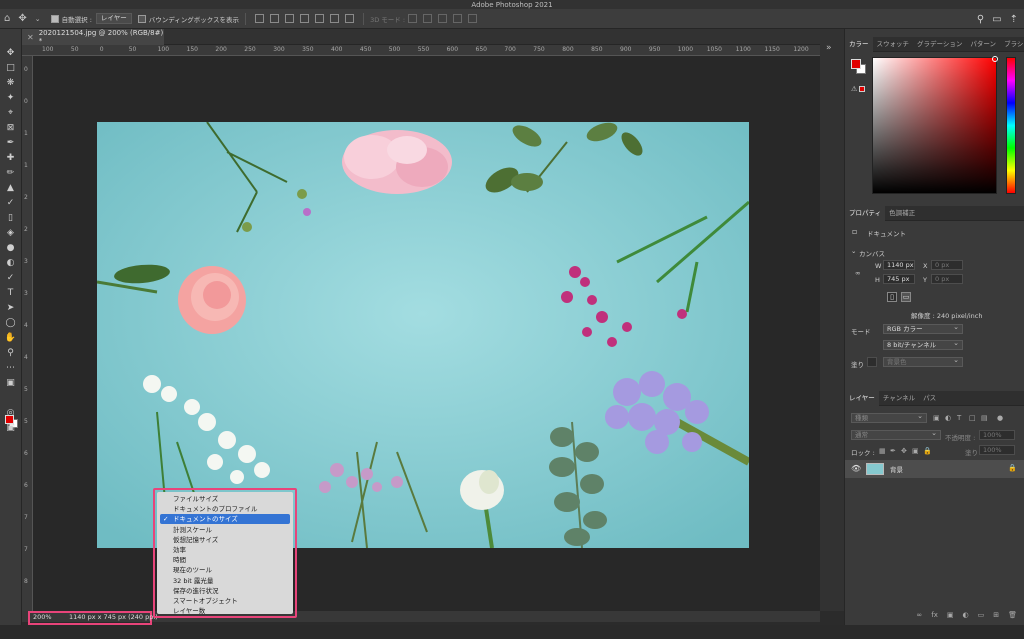  I want to click on 3d-pan-icon, so click(443, 18).